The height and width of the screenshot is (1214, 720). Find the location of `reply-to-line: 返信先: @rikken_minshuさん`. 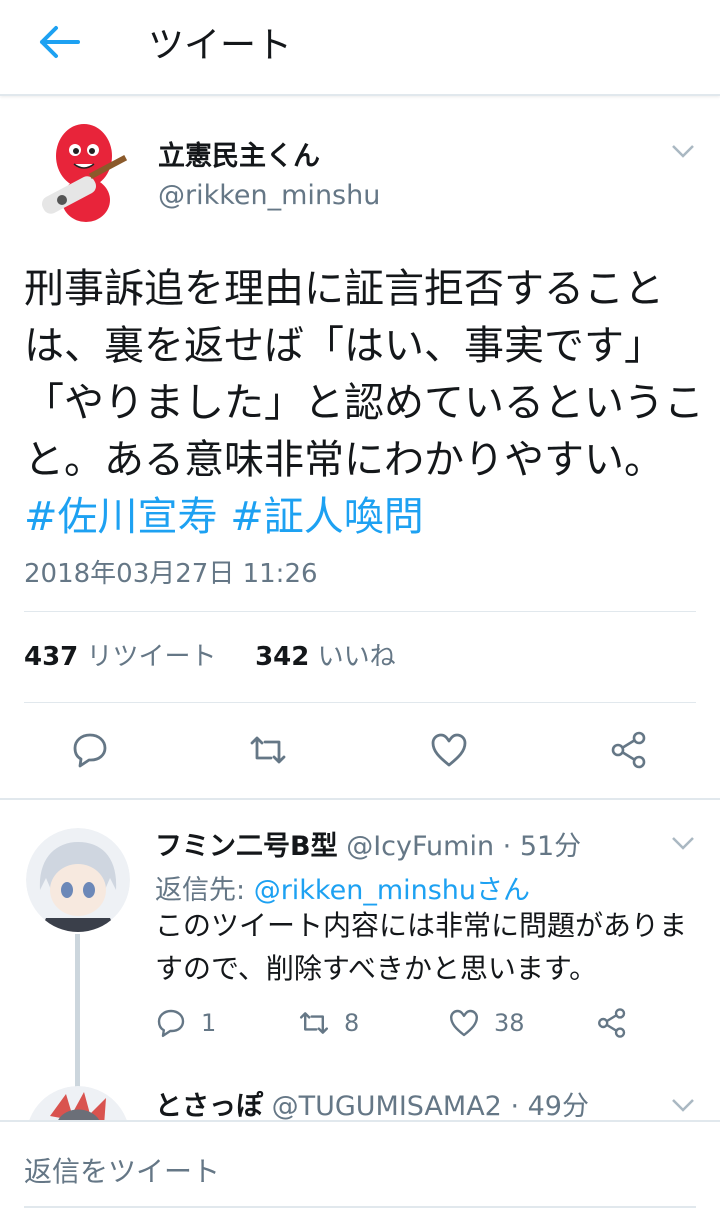

reply-to-line: 返信先: @rikken_minshuさん is located at coordinates (342, 887).